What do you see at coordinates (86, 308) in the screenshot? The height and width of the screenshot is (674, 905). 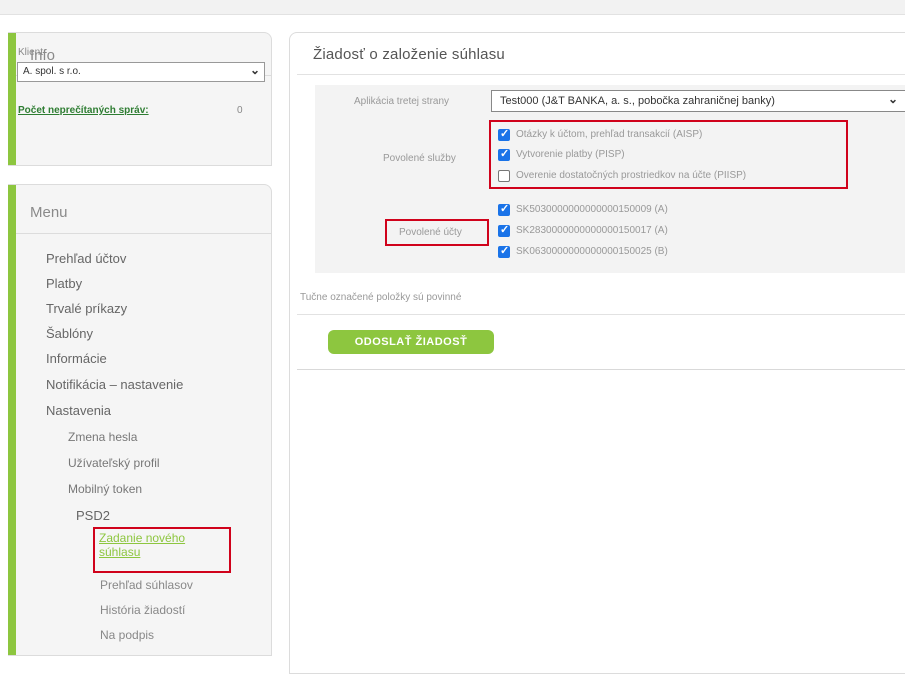 I see `menu-item-standing-orders: Trvalé príkazy` at bounding box center [86, 308].